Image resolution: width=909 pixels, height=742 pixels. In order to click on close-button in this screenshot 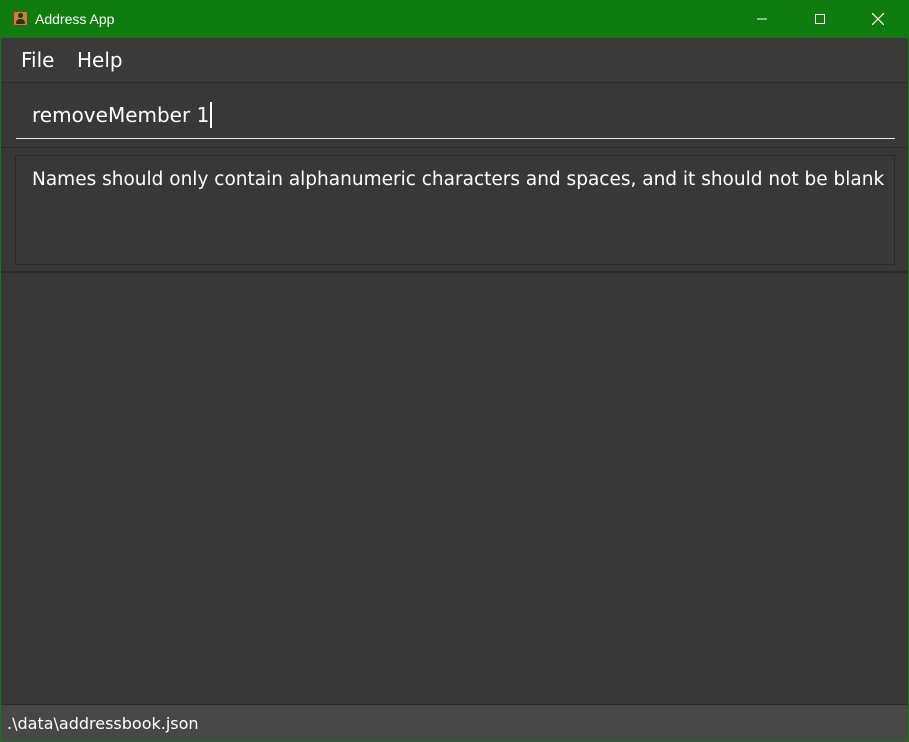, I will do `click(878, 19)`.